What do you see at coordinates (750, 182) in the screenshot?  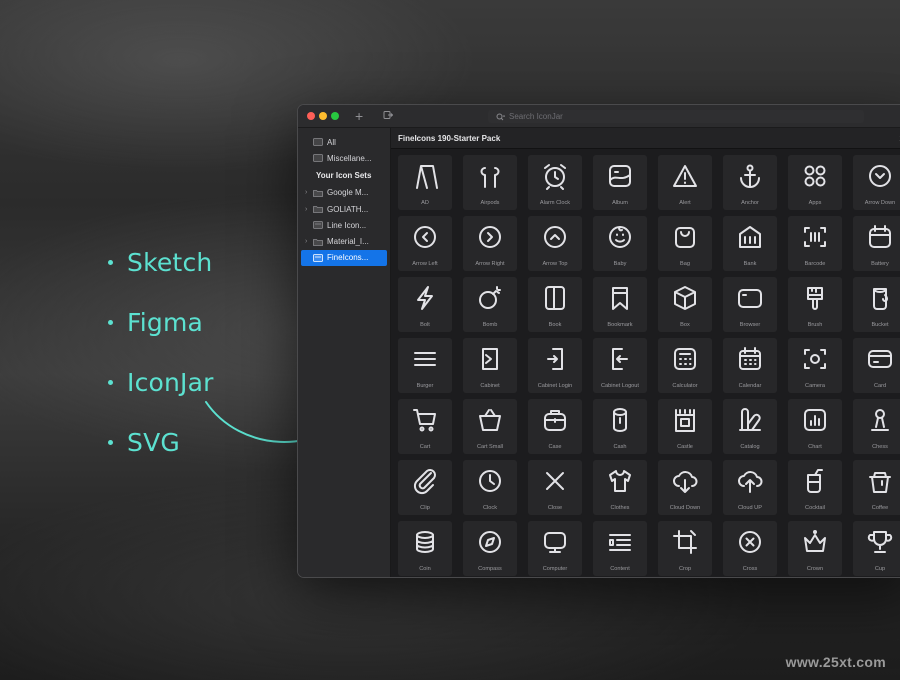 I see `icon-tile: Anchor` at bounding box center [750, 182].